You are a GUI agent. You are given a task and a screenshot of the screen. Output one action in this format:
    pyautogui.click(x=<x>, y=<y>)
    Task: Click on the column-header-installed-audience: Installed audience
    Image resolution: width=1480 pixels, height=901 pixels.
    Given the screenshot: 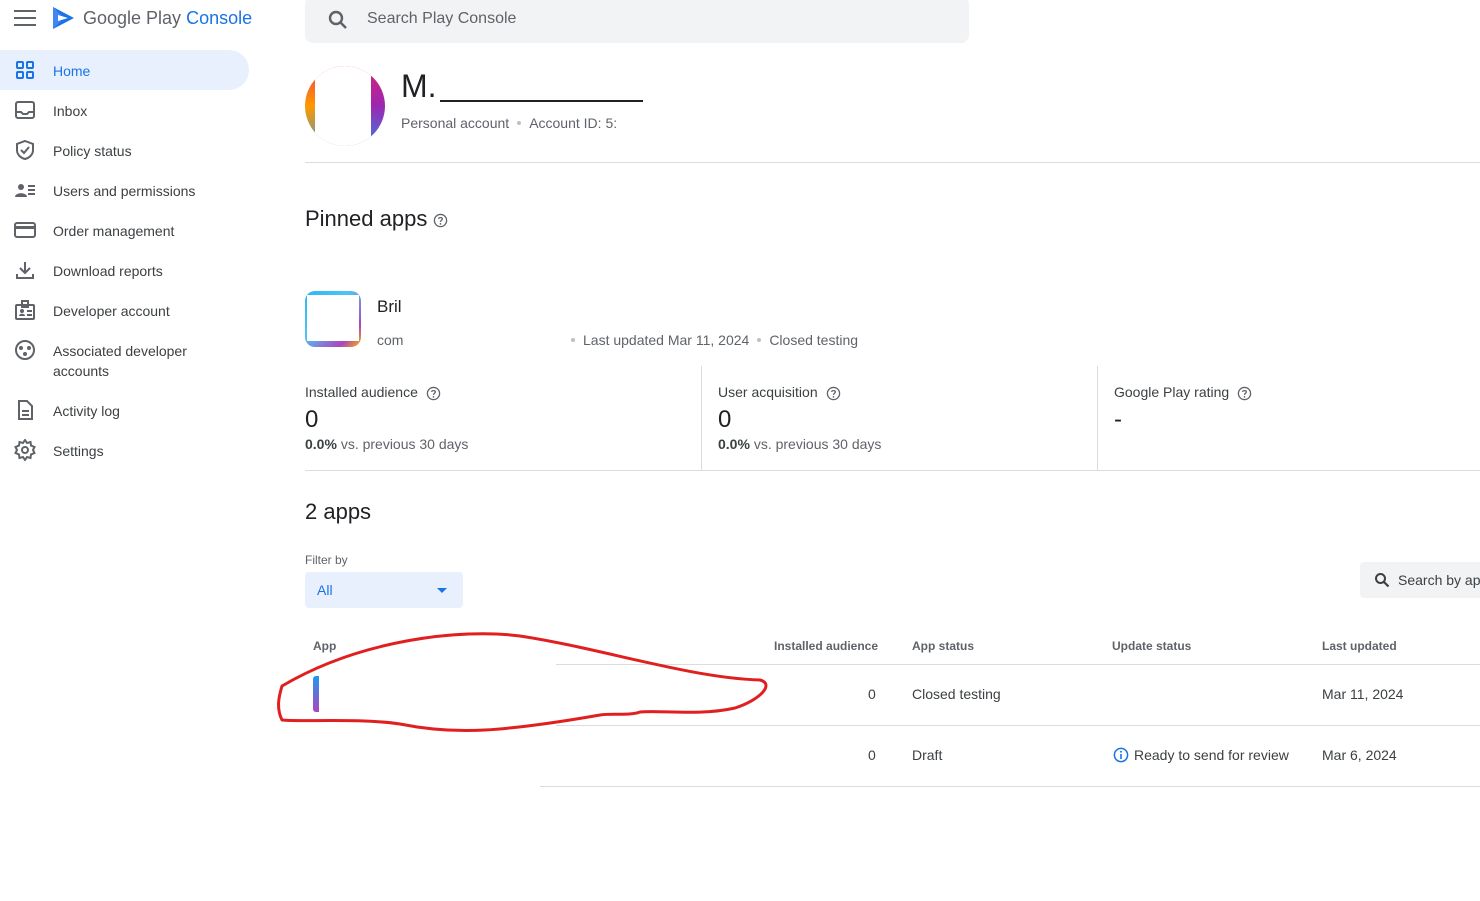 What is the action you would take?
    pyautogui.click(x=826, y=646)
    